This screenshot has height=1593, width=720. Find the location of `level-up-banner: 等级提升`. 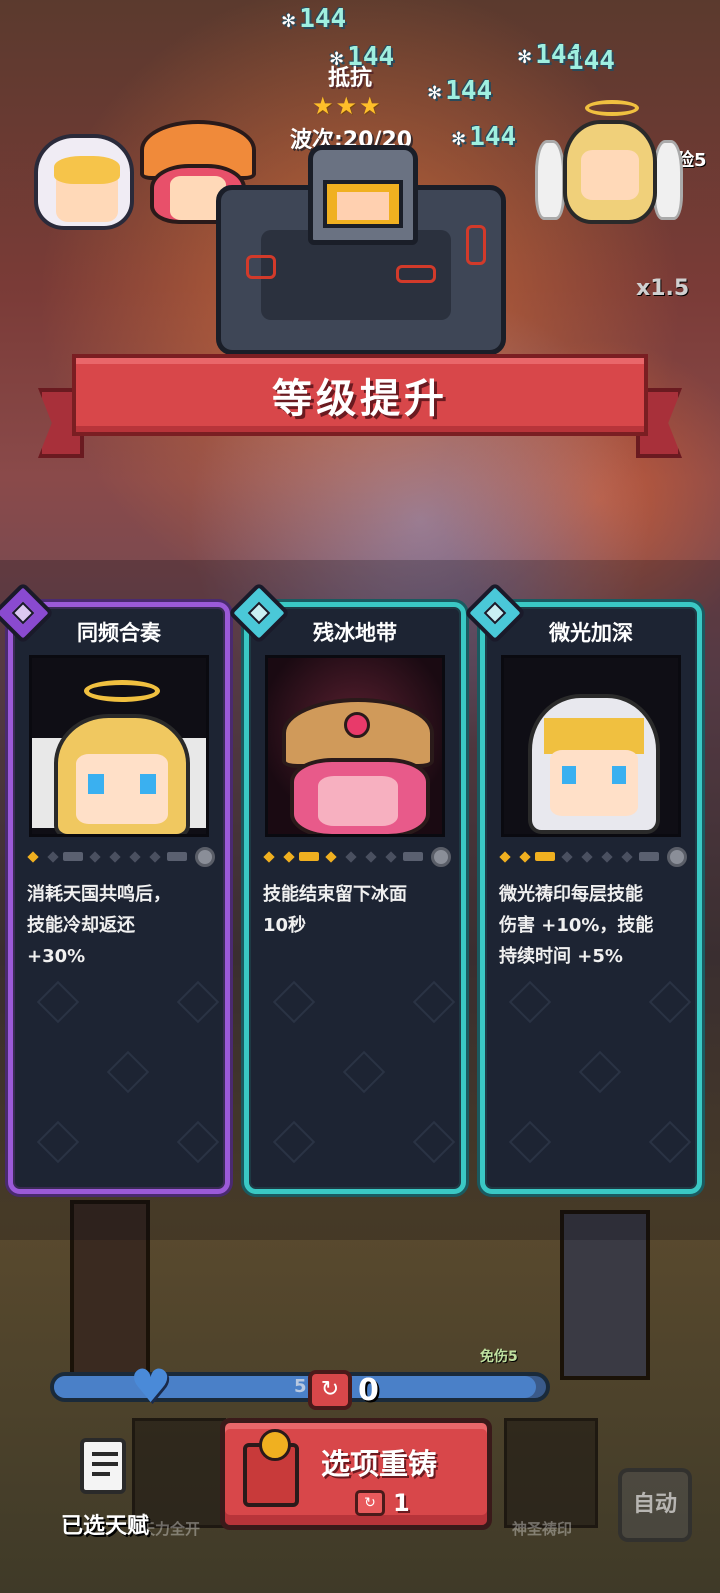

level-up-banner: 等级提升 is located at coordinates (360, 395).